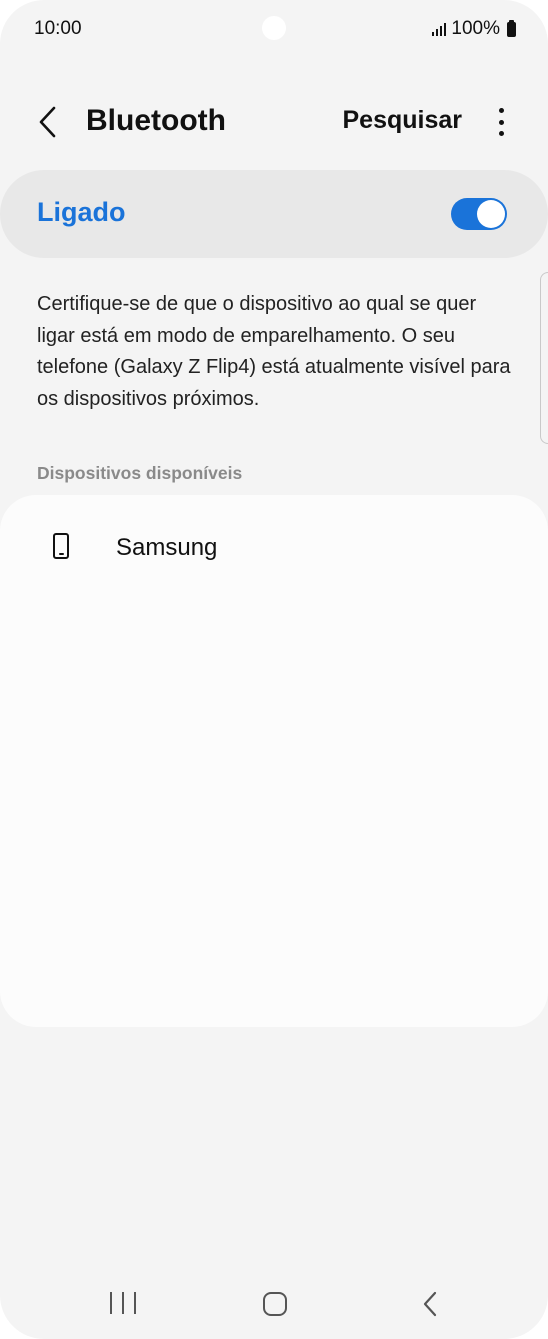  What do you see at coordinates (501, 110) in the screenshot?
I see `more-vertical-icon` at bounding box center [501, 110].